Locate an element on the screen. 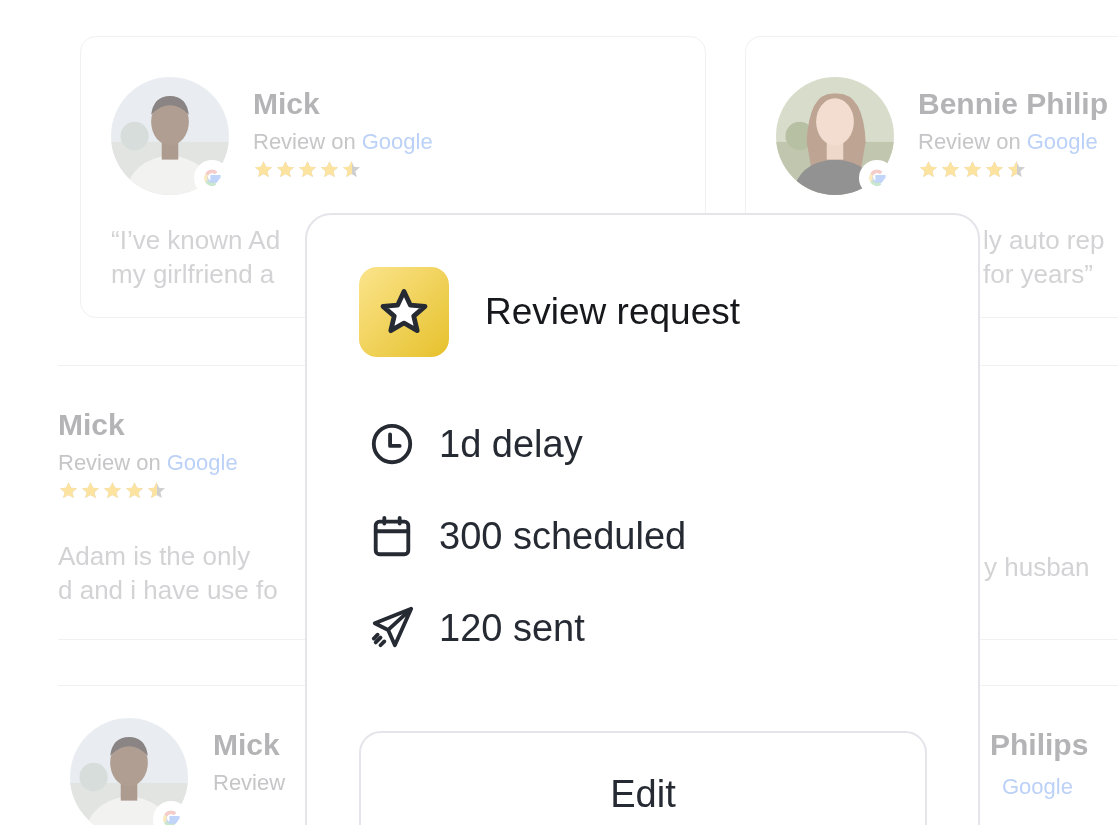  stat-label: 1d delay is located at coordinates (511, 444).